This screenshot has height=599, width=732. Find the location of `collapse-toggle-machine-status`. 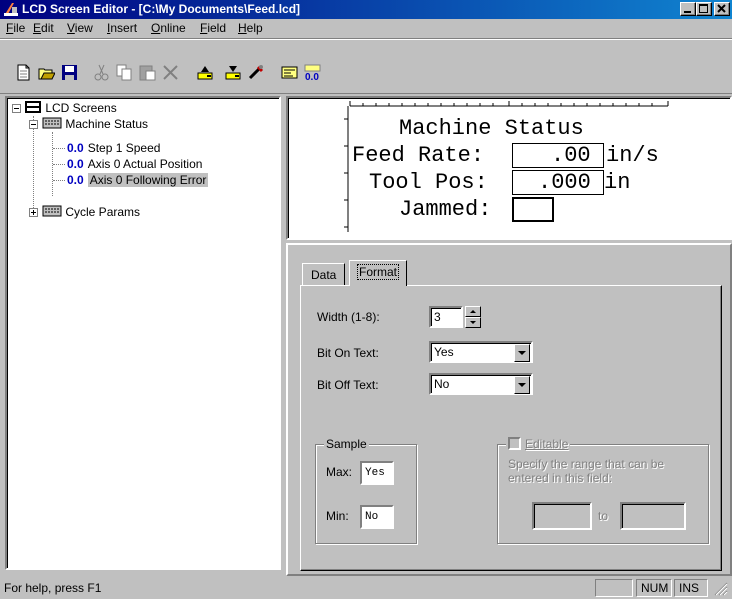

collapse-toggle-machine-status is located at coordinates (33, 124).